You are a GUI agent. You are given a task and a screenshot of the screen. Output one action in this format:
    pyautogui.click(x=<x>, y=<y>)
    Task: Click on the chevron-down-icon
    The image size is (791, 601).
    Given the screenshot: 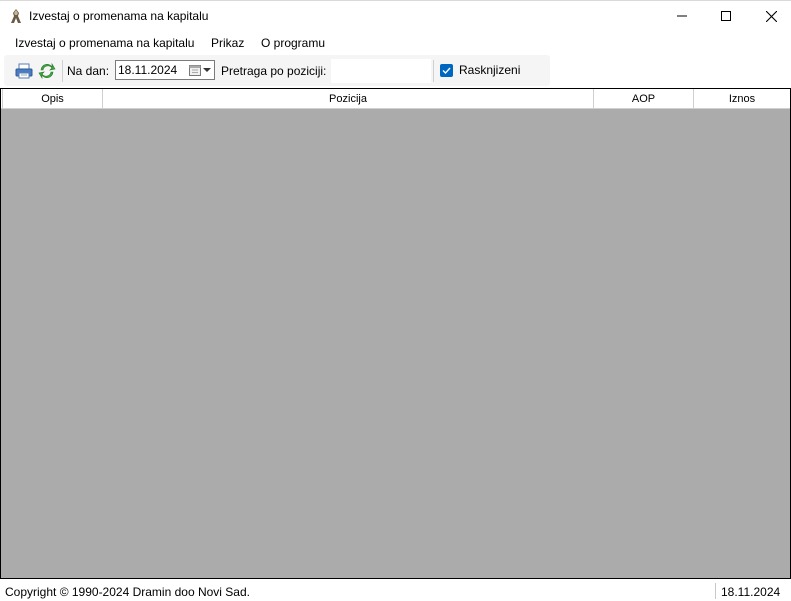 What is the action you would take?
    pyautogui.click(x=207, y=70)
    